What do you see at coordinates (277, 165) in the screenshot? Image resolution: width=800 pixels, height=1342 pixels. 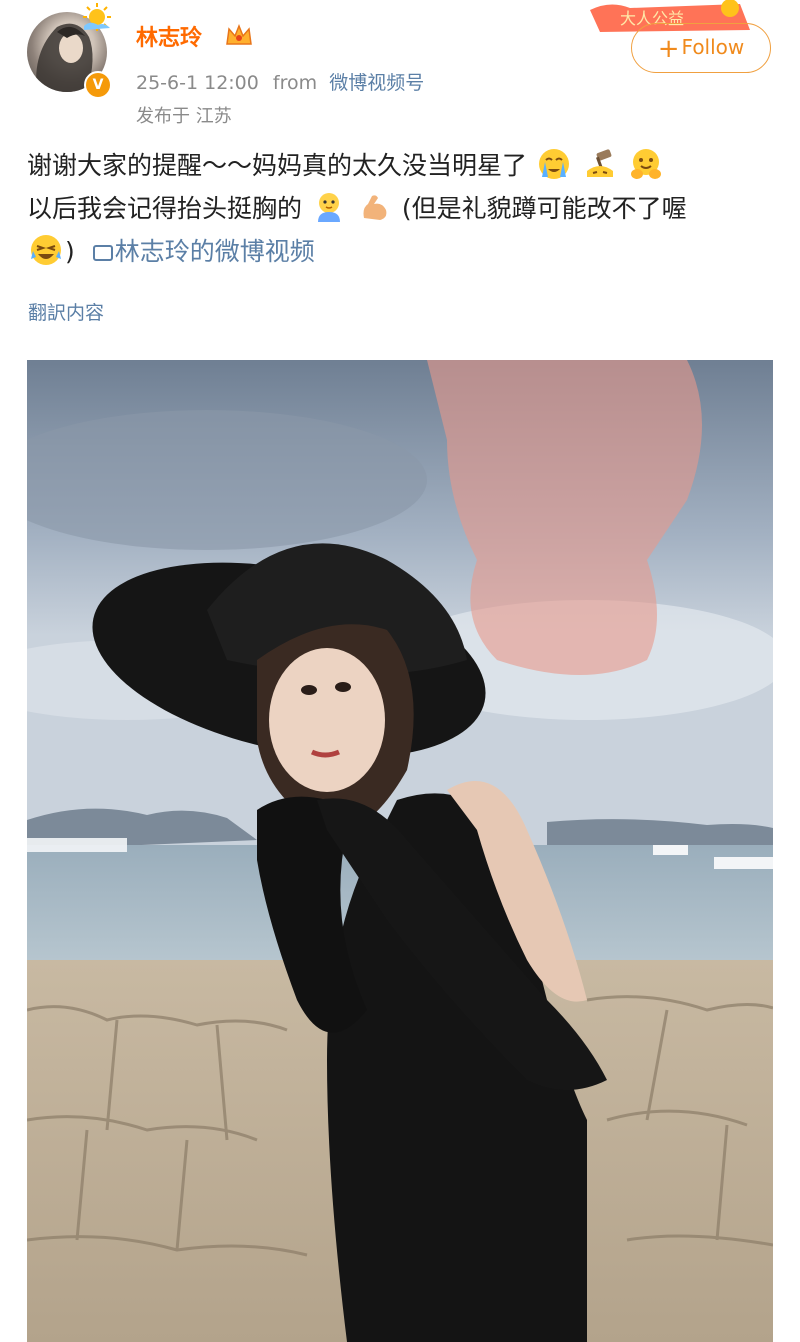 I see `post-text-1: 谢谢大家的提醒～～妈妈真的太久没当明星了` at bounding box center [277, 165].